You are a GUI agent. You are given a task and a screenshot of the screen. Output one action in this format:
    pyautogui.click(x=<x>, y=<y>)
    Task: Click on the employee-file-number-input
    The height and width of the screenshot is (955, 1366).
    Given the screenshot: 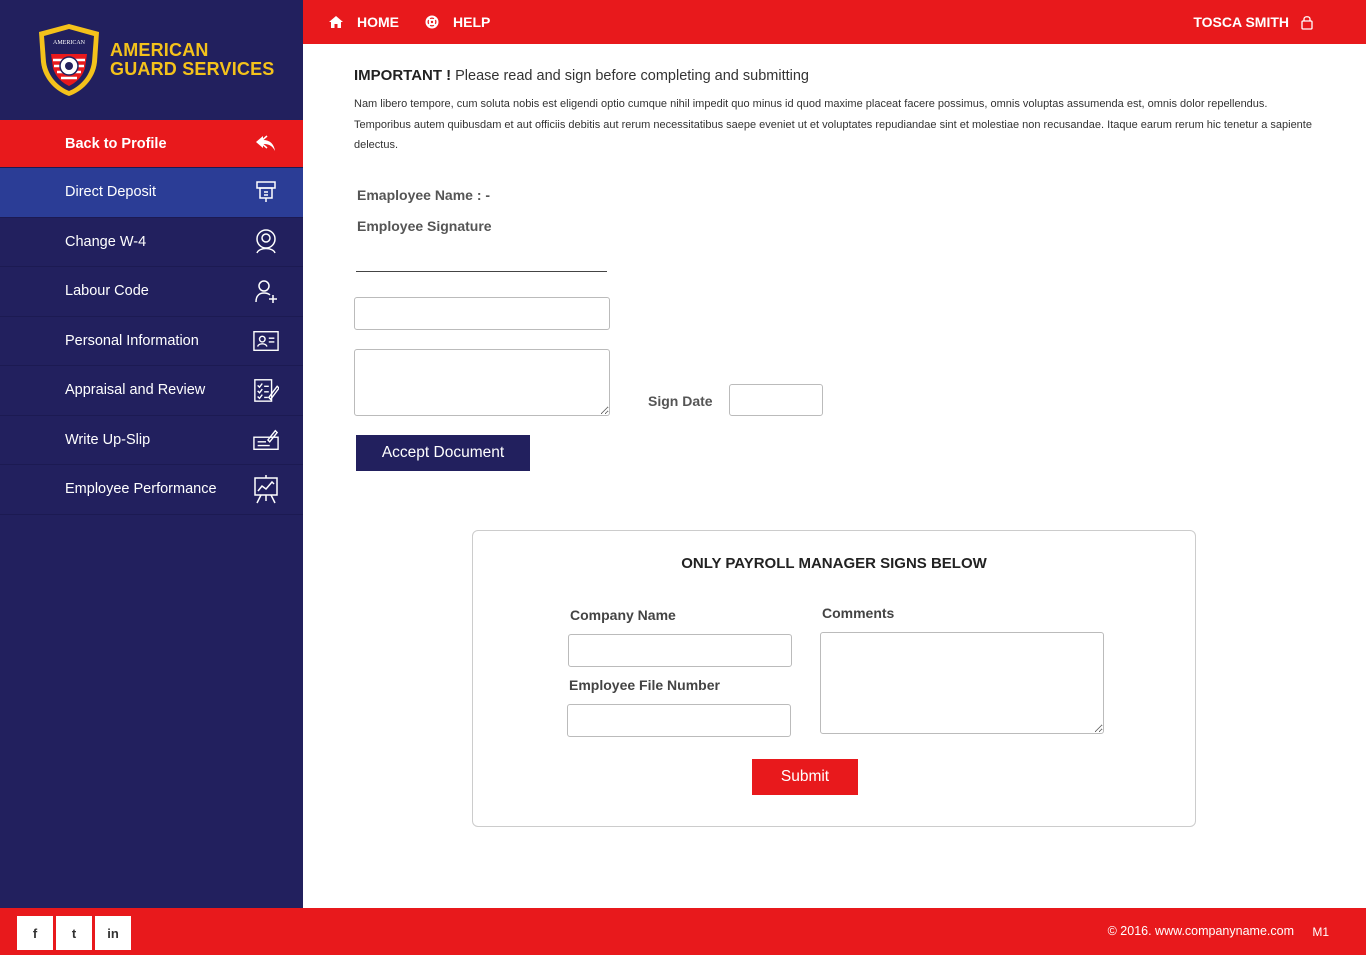 What is the action you would take?
    pyautogui.click(x=679, y=720)
    